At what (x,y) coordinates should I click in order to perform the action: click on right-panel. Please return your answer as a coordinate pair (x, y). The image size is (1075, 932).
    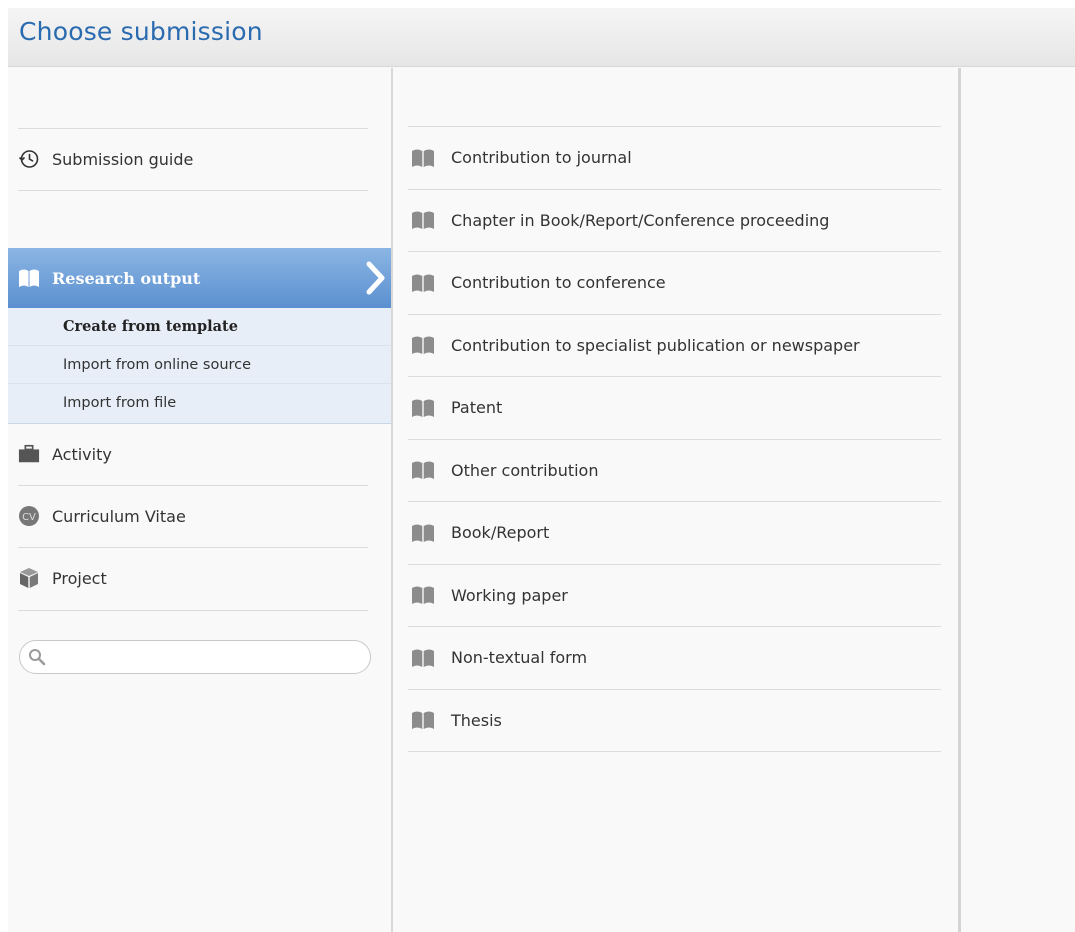
    Looking at the image, I should click on (1018, 500).